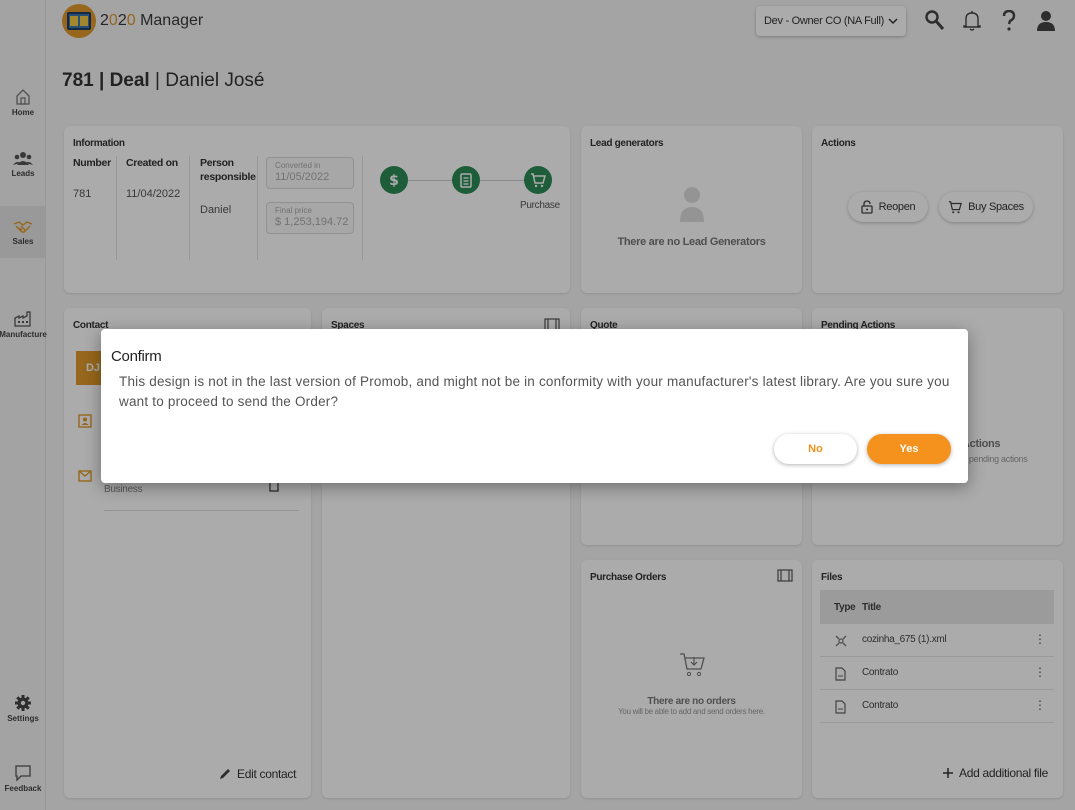 This screenshot has width=1075, height=810. What do you see at coordinates (815, 449) in the screenshot?
I see `no-button: No` at bounding box center [815, 449].